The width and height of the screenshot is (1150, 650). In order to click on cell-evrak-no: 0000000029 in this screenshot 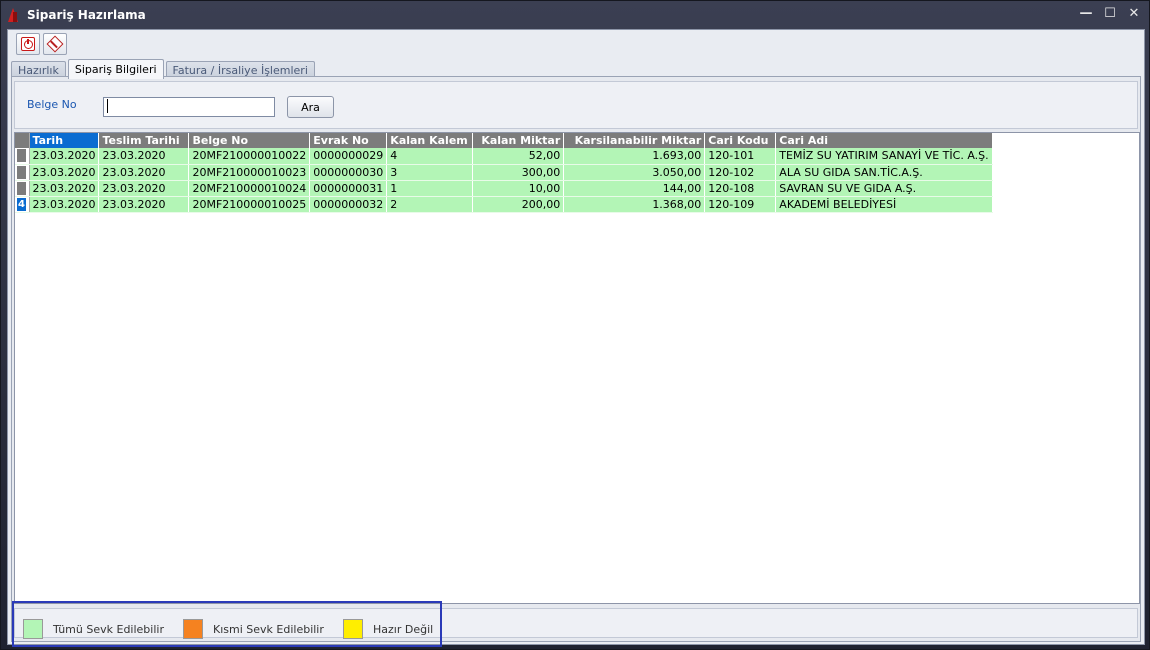, I will do `click(348, 156)`.